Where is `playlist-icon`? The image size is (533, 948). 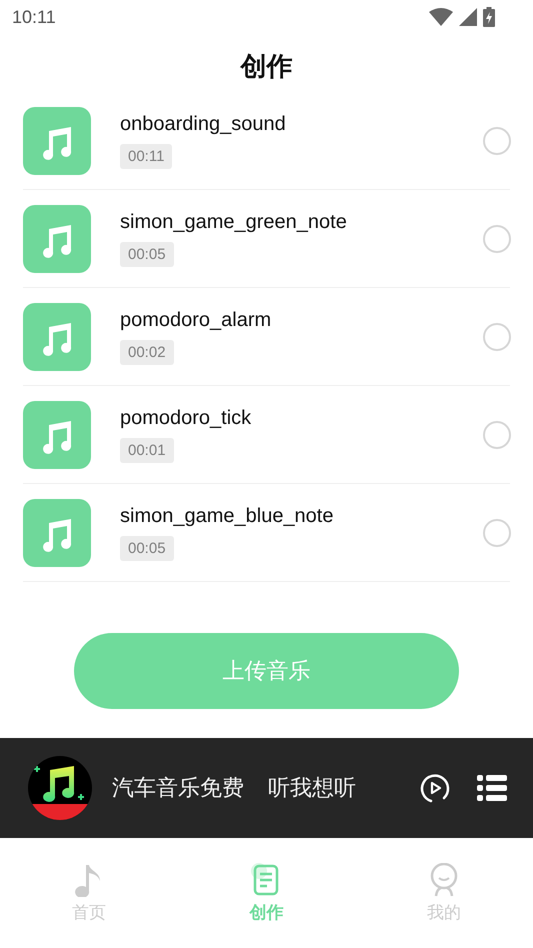 playlist-icon is located at coordinates (492, 788).